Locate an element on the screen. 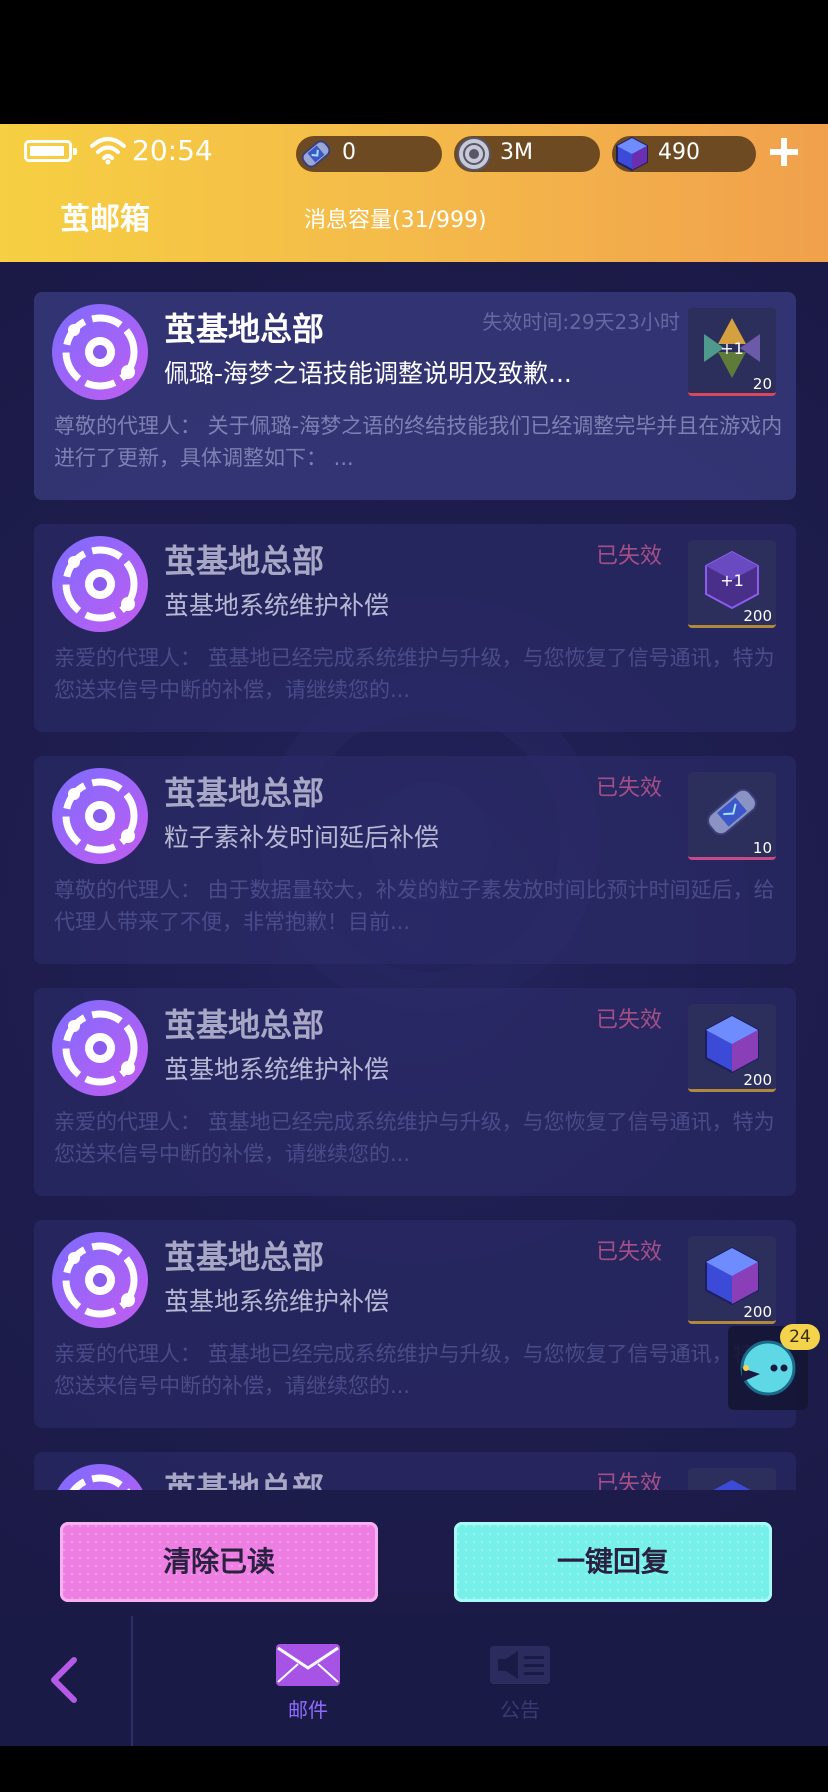 The image size is (828, 1792). attachment-quantity: 10 is located at coordinates (762, 848).